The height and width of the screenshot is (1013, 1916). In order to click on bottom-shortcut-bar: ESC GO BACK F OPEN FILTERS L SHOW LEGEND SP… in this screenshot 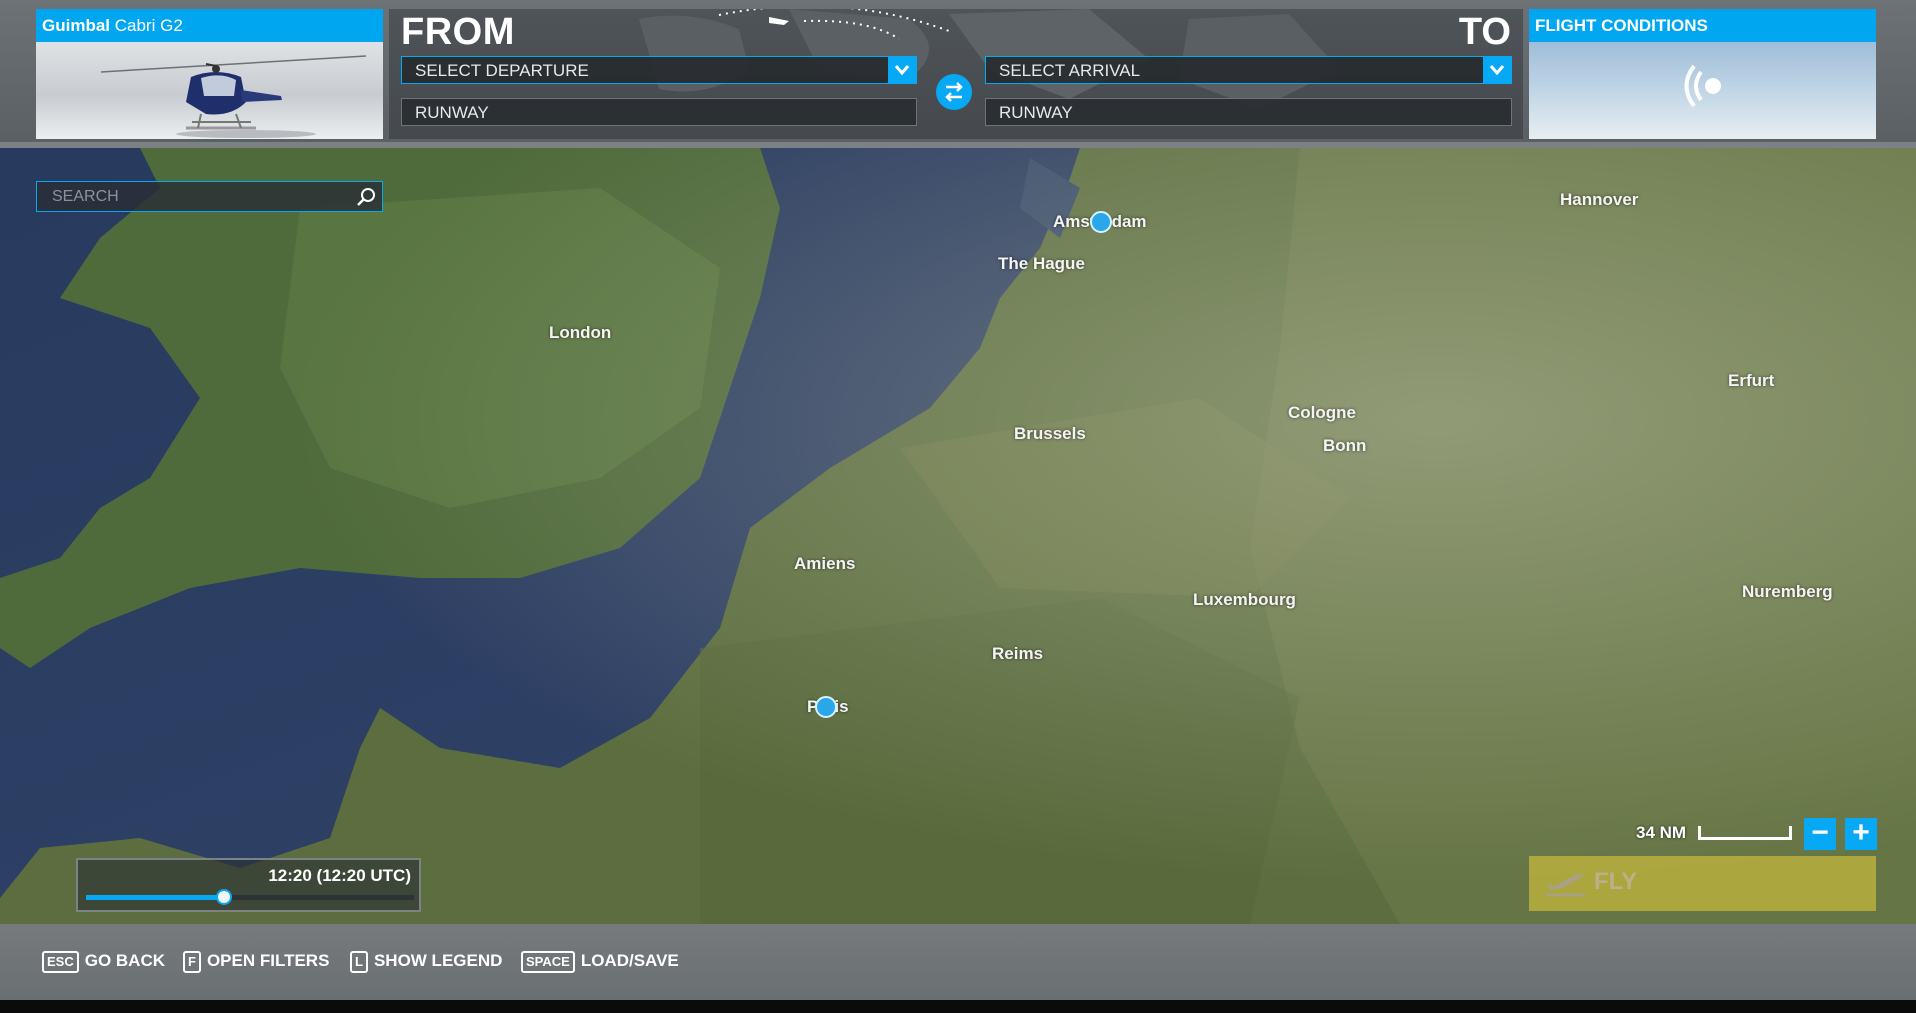, I will do `click(958, 968)`.